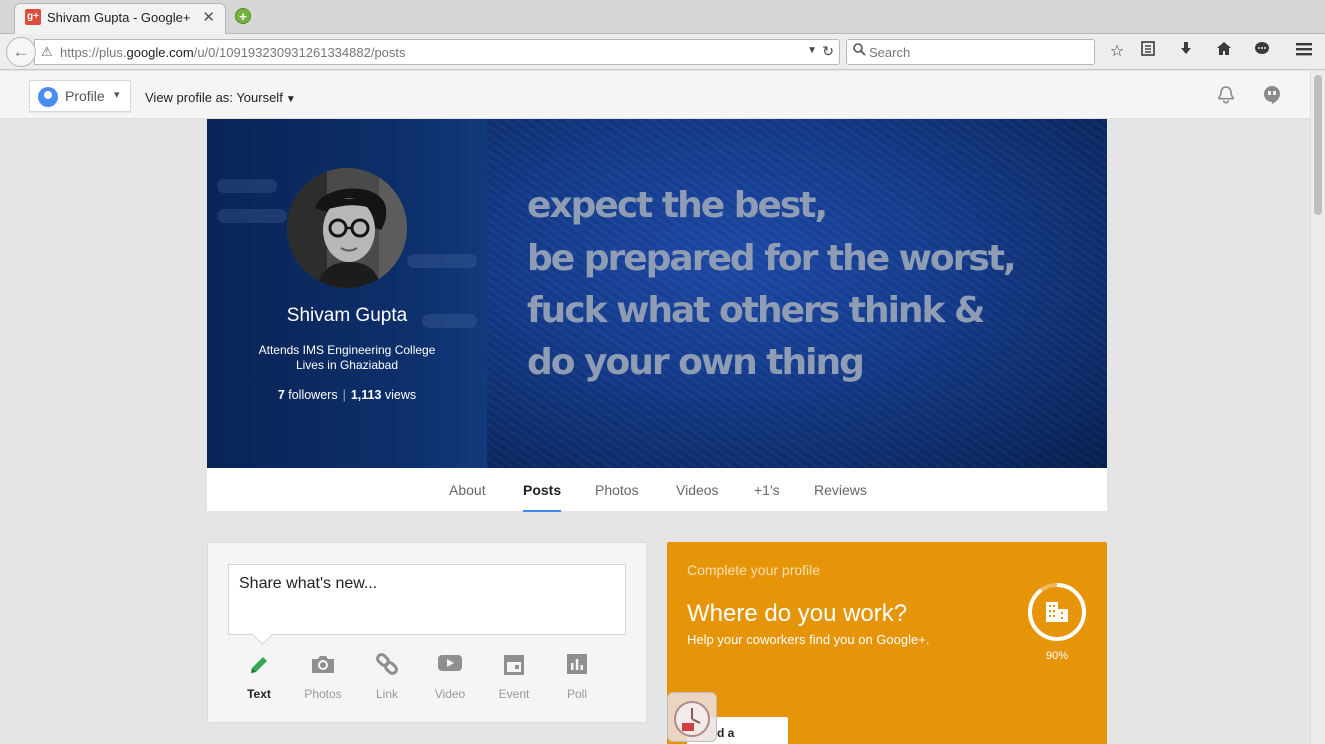 Image resolution: width=1325 pixels, height=744 pixels. Describe the element at coordinates (655, 95) in the screenshot. I see `gplus-header: Profile ▾ View profile as: Yourself ▼` at that location.